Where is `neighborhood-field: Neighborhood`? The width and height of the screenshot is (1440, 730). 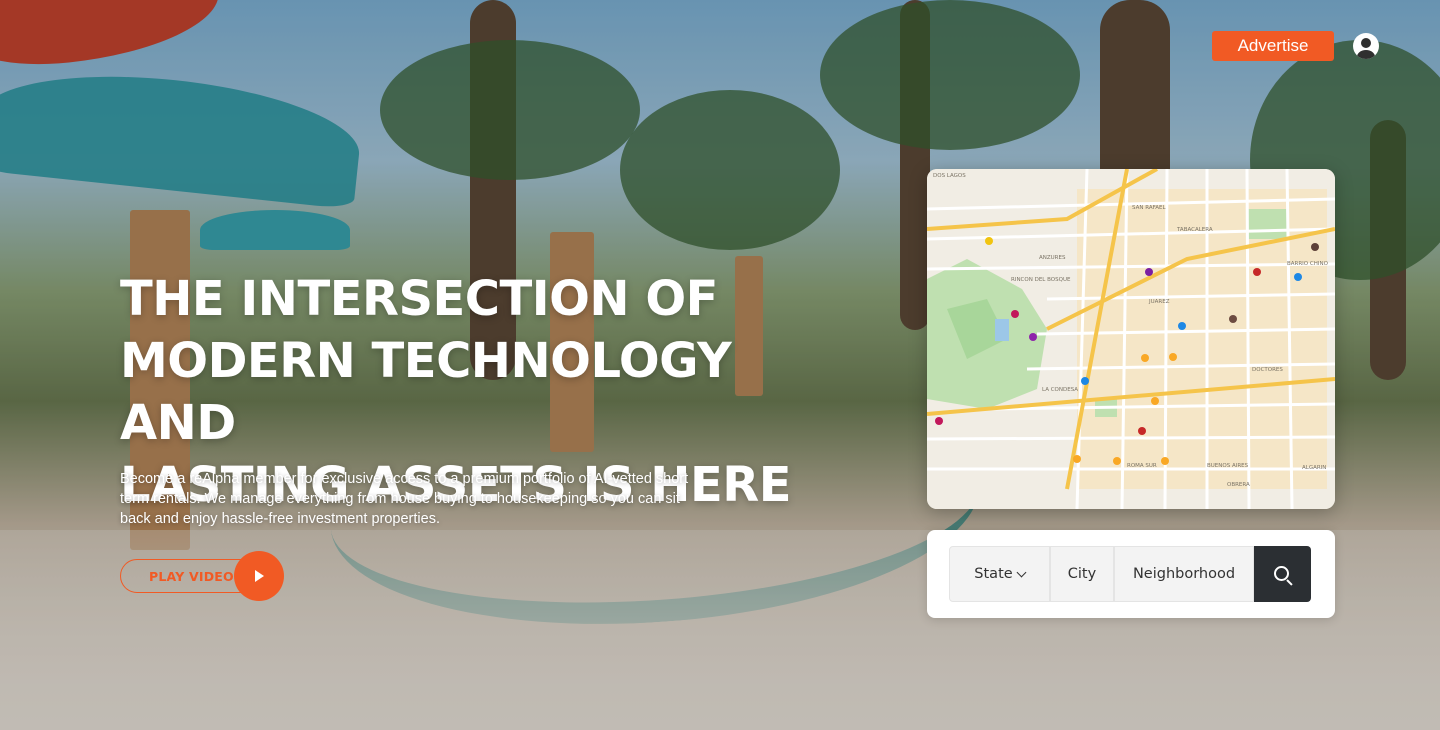 neighborhood-field: Neighborhood is located at coordinates (1184, 574).